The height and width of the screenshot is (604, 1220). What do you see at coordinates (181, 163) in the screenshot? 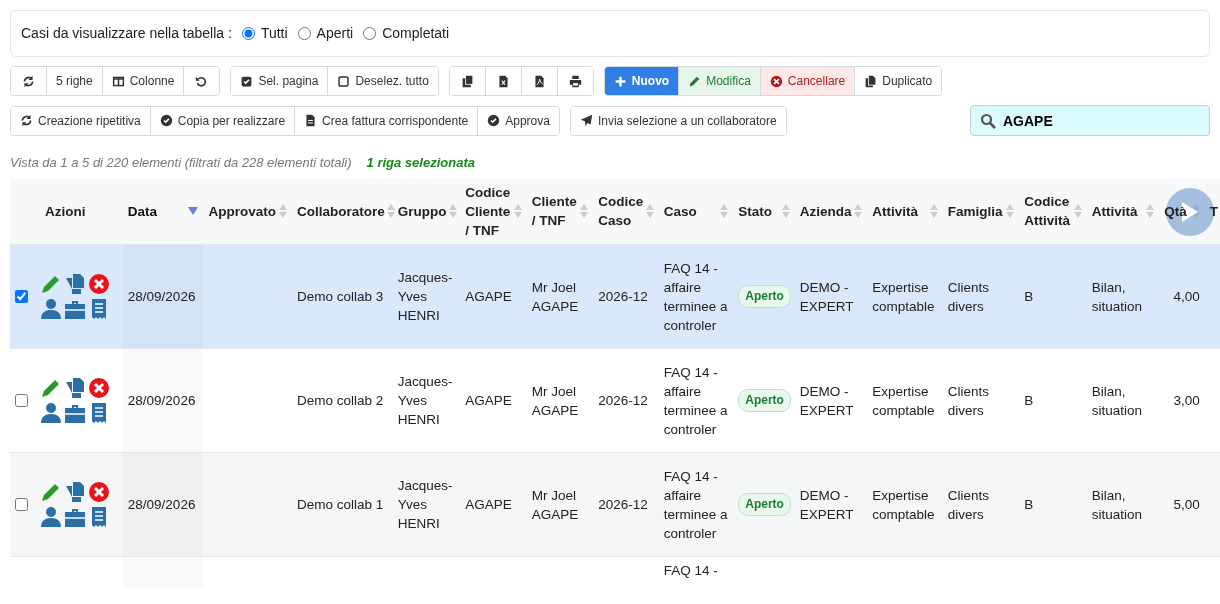
I see `table-summary: Vista da 1 a 5 di 220 elementi (filtrati da 228 elementi totali)` at bounding box center [181, 163].